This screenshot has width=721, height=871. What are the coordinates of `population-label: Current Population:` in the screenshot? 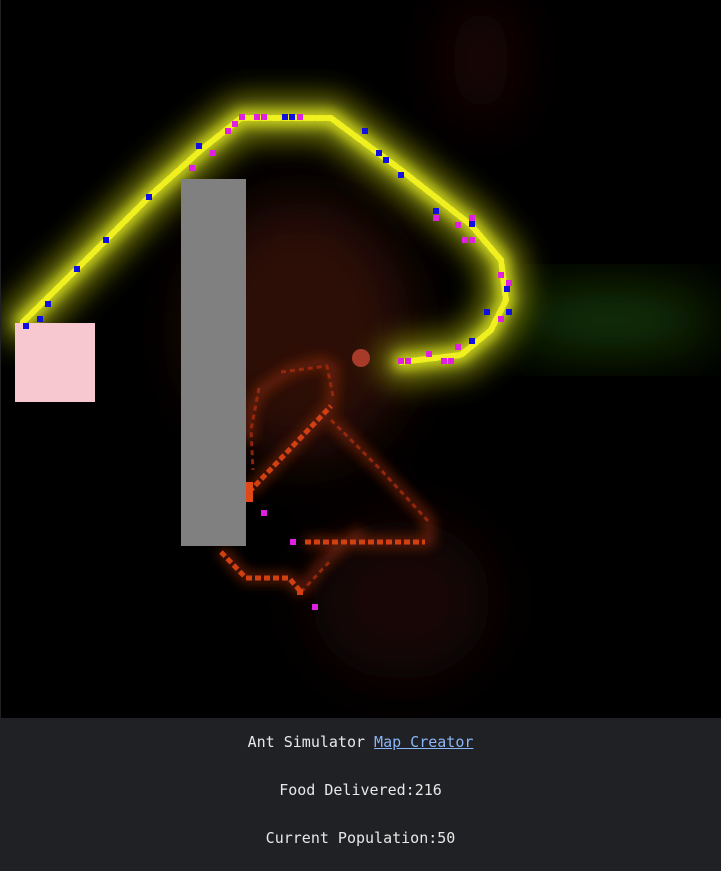 It's located at (351, 838).